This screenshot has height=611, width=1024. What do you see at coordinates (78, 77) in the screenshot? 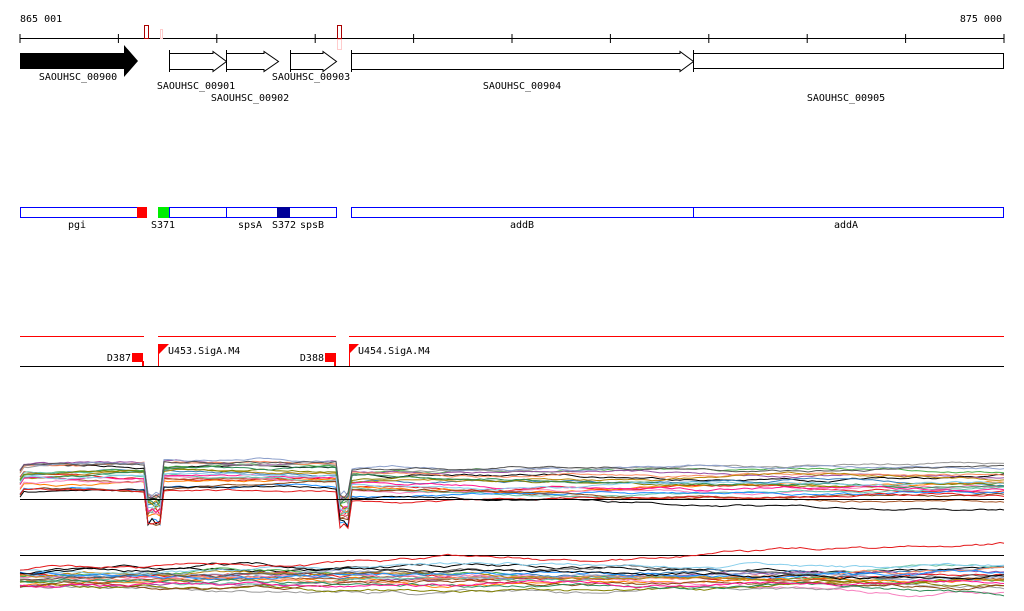
I see `gene-label: SAOUHSC_00900` at bounding box center [78, 77].